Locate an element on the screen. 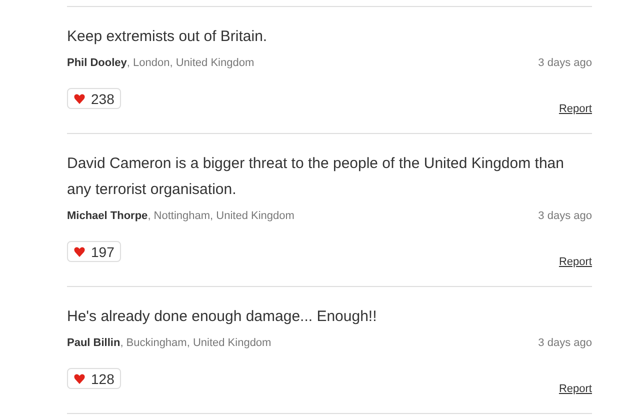  like-button: 128 is located at coordinates (94, 378).